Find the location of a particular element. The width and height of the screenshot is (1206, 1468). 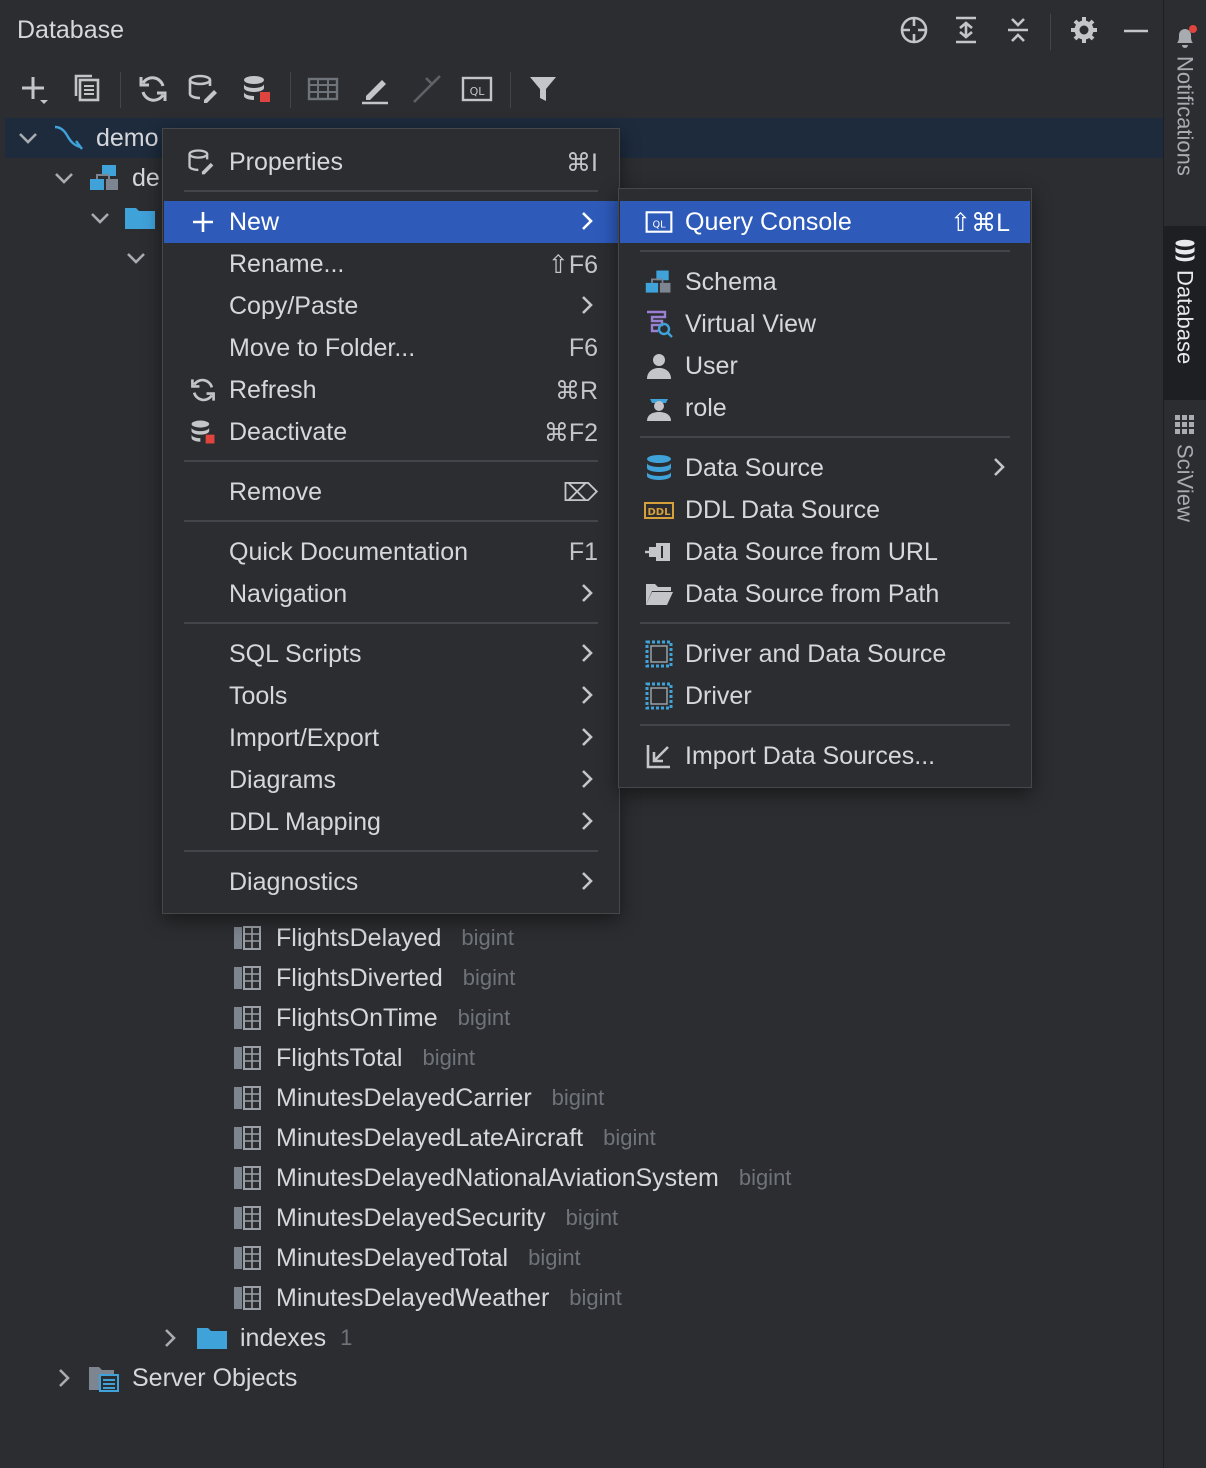

column-name: MinutesDelayedTotal is located at coordinates (392, 1257).